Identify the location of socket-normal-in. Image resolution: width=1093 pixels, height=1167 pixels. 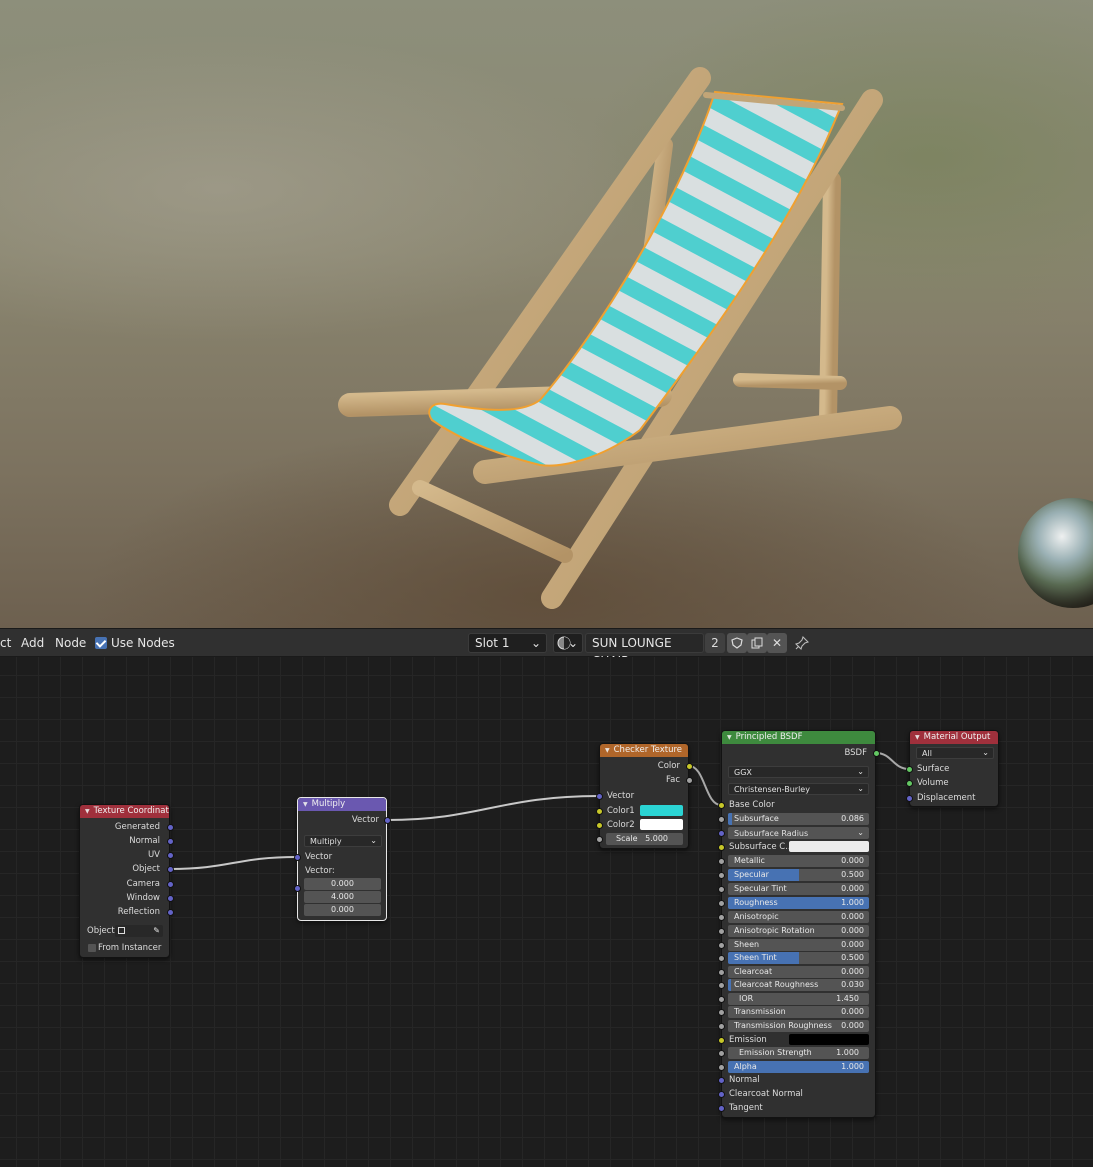
(721, 1080).